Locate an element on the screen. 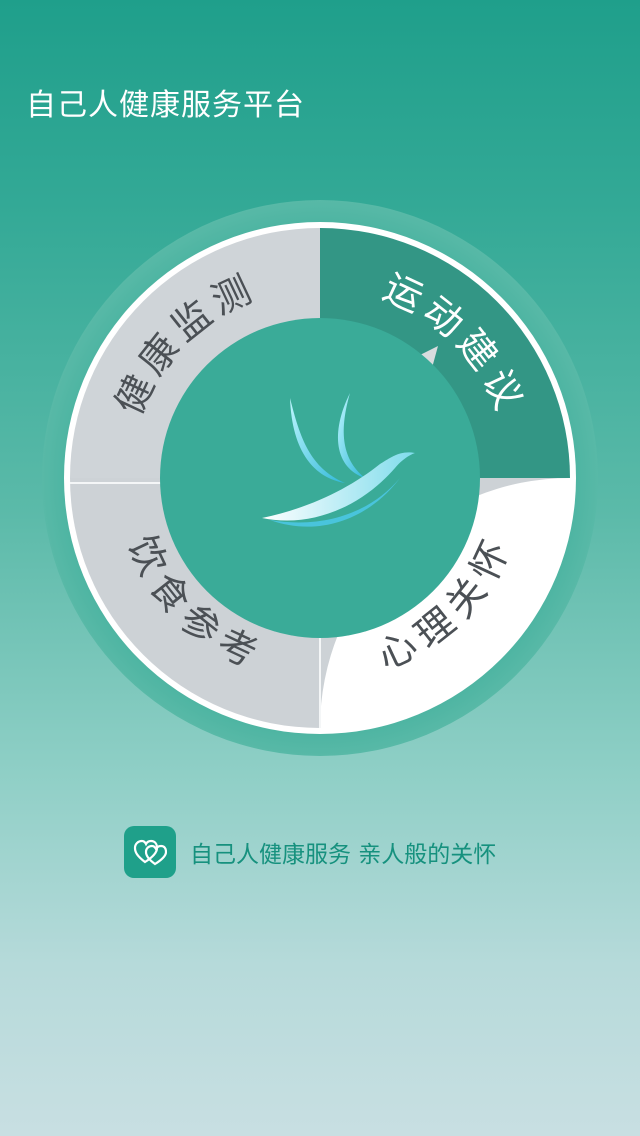  footer-slogan: 自己人健康服务 亲人般的关怀 is located at coordinates (343, 855).